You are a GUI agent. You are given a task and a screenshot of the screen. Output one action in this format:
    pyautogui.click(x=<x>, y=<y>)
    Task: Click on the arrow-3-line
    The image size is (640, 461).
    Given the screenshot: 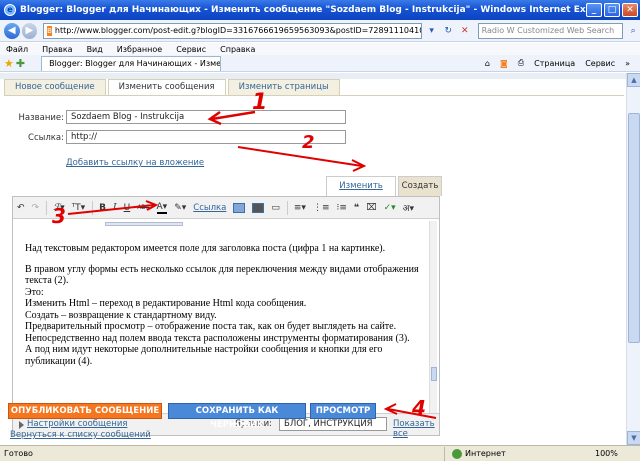 What is the action you would take?
    pyautogui.click(x=111, y=209)
    